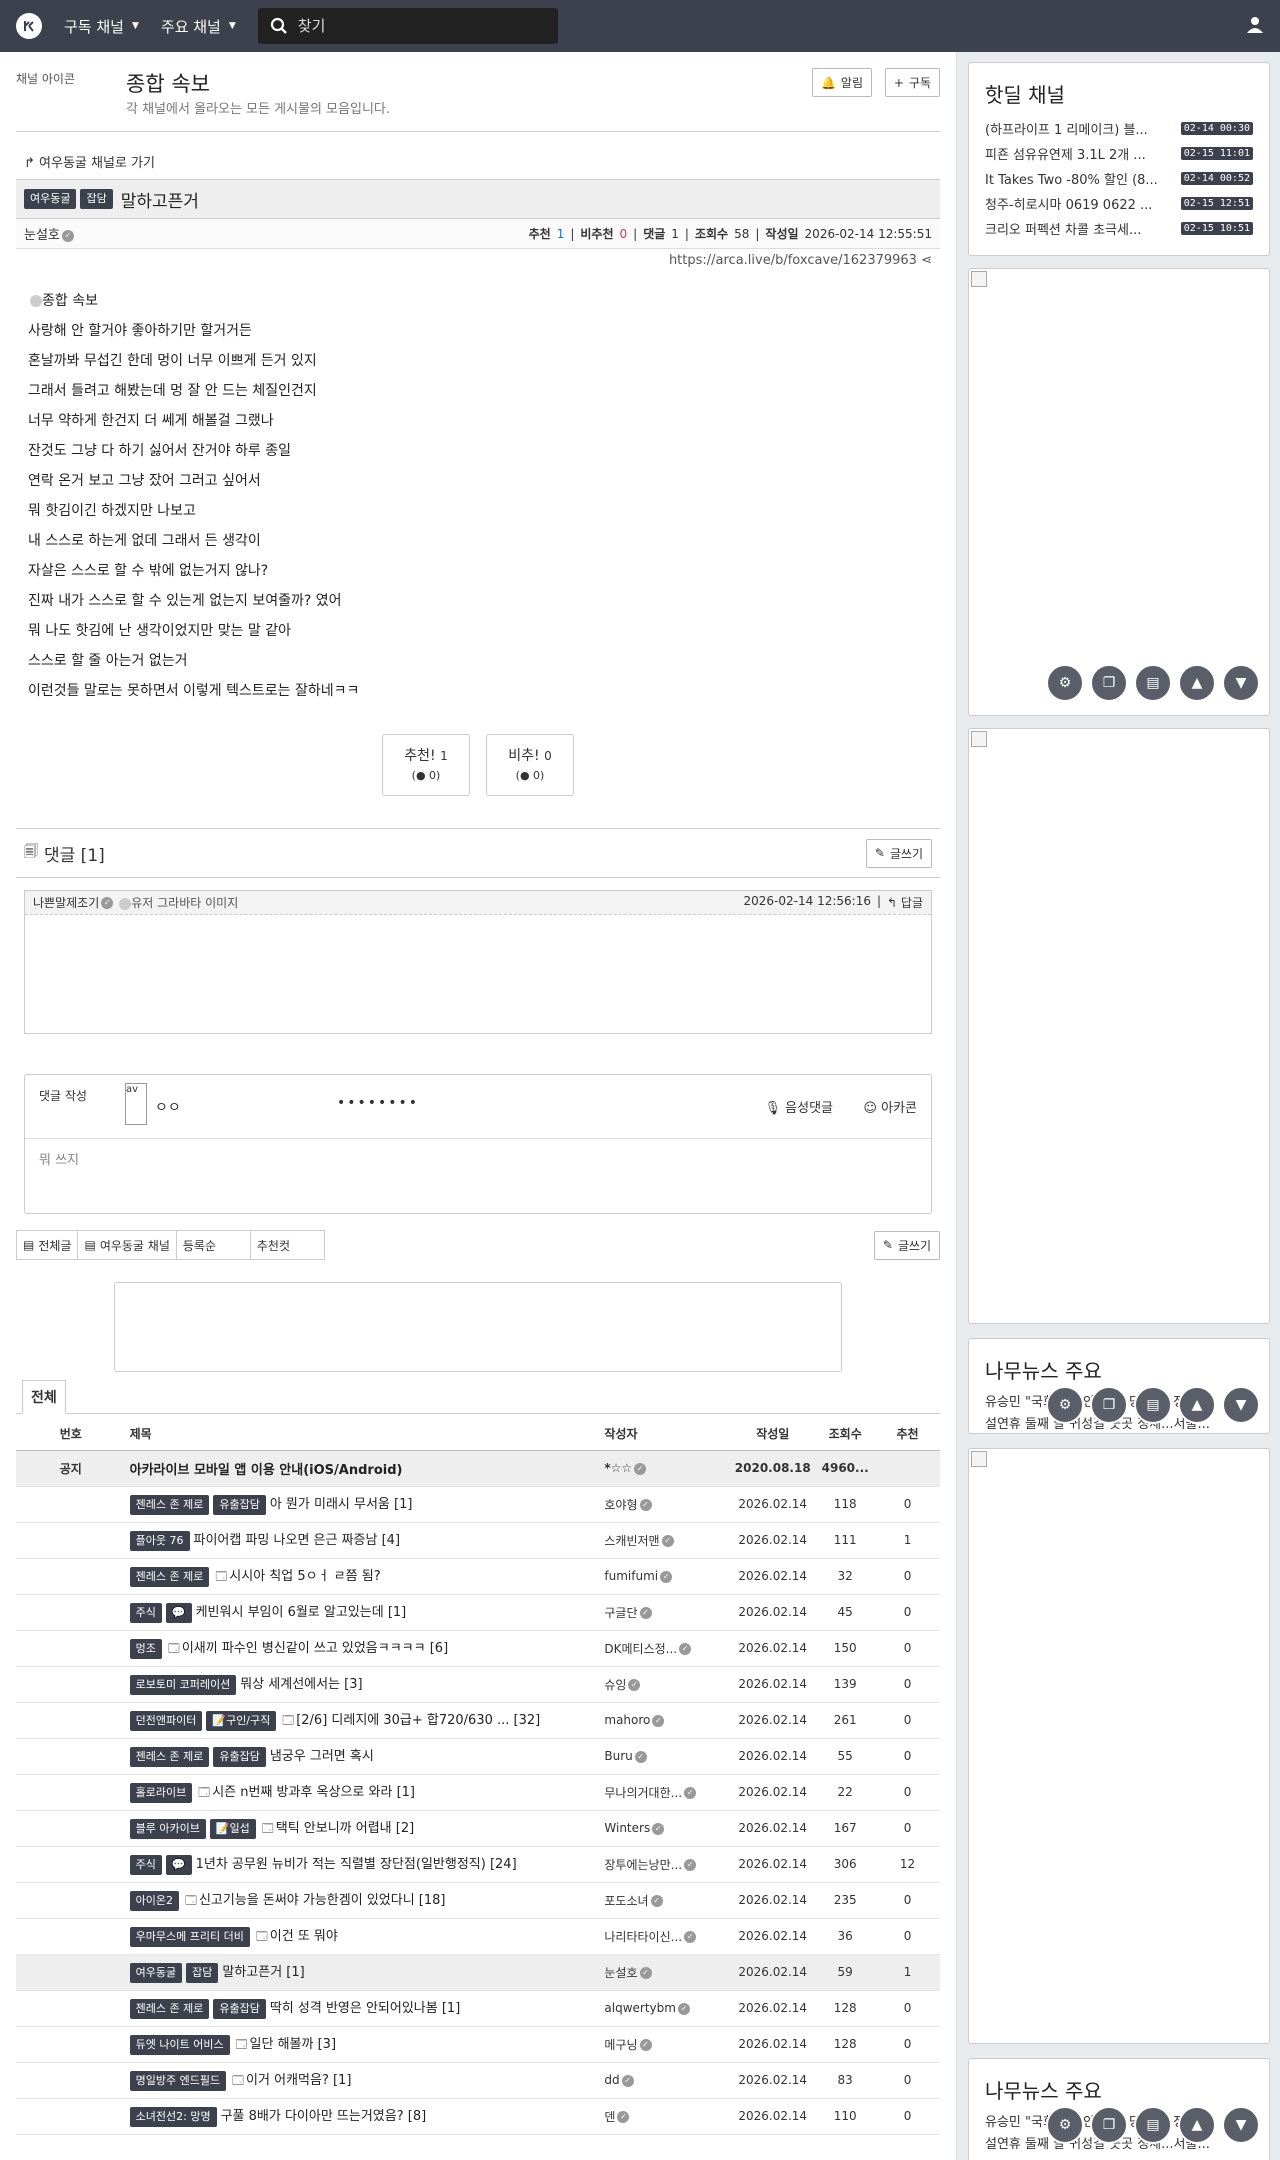 This screenshot has height=2160, width=1280. Describe the element at coordinates (127, 1245) in the screenshot. I see `channel-posts-tab: ▤ 여우동굴 채널` at that location.